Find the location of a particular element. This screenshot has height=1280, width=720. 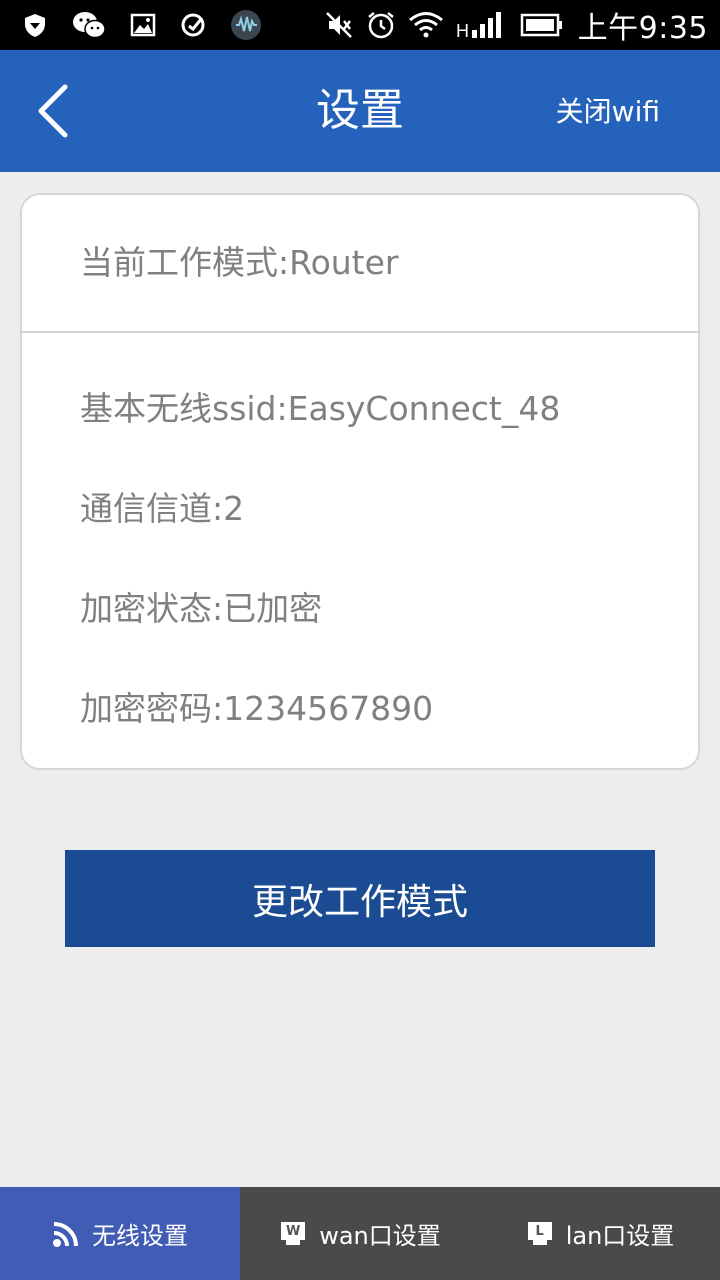

work-mode-row: 当前工作模式:Router is located at coordinates (360, 264).